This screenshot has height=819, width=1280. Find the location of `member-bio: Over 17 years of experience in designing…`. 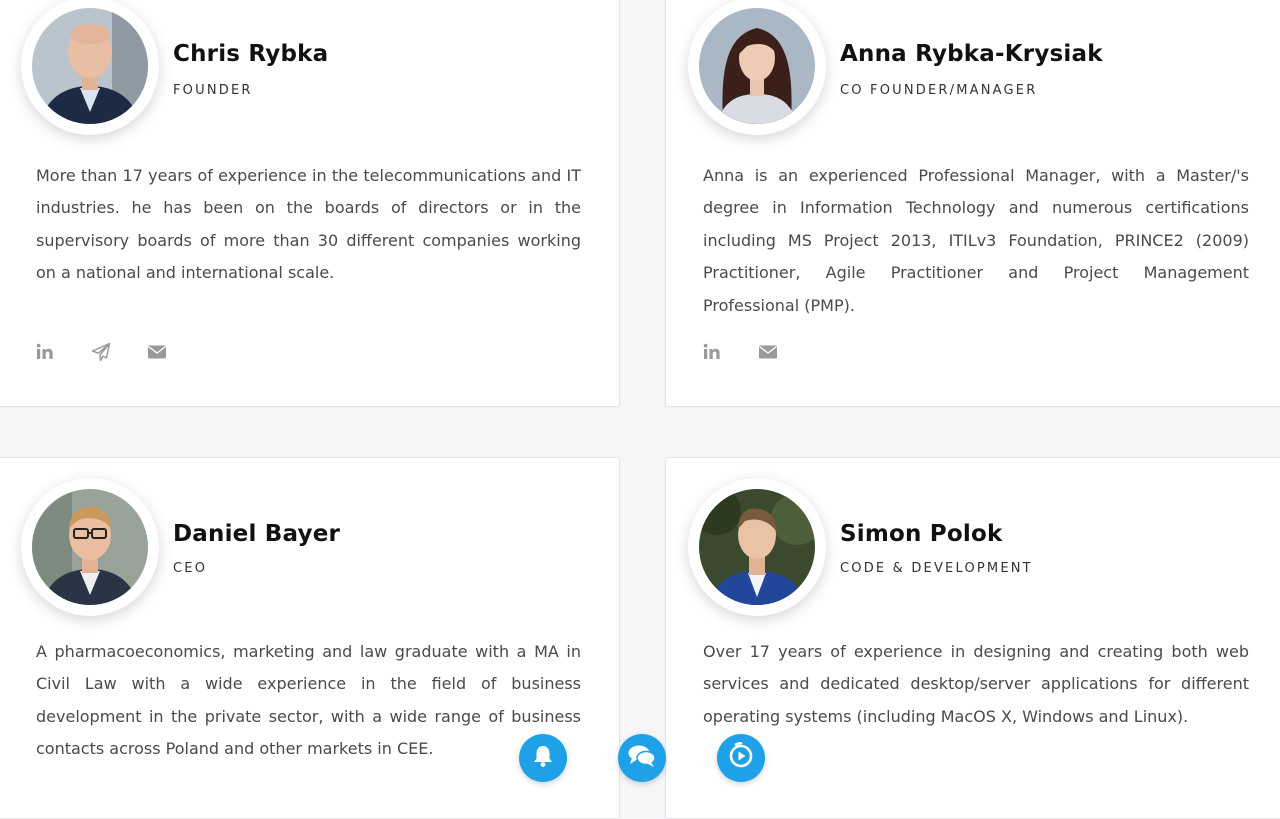

member-bio: Over 17 years of experience in designing… is located at coordinates (976, 684).